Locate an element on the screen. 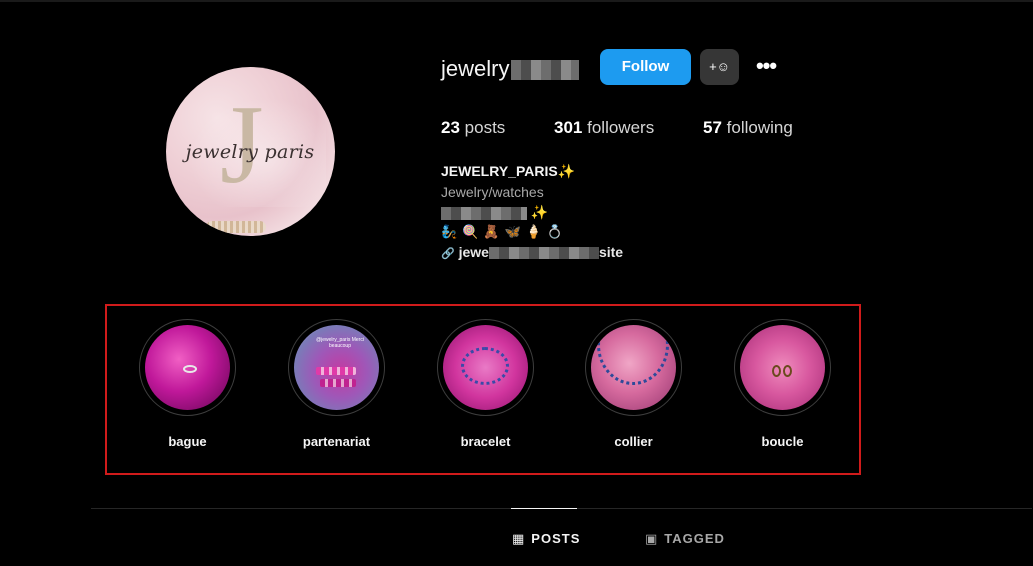 This screenshot has height=566, width=1033. profile-username: jewelry is located at coordinates (510, 69).